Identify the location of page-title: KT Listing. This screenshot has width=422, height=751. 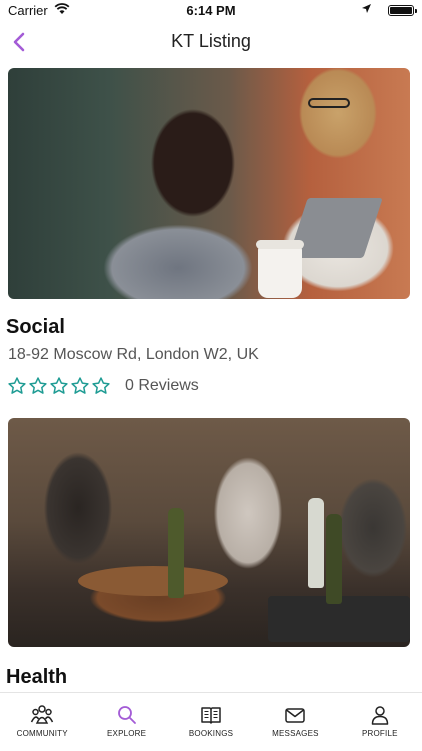
(211, 41).